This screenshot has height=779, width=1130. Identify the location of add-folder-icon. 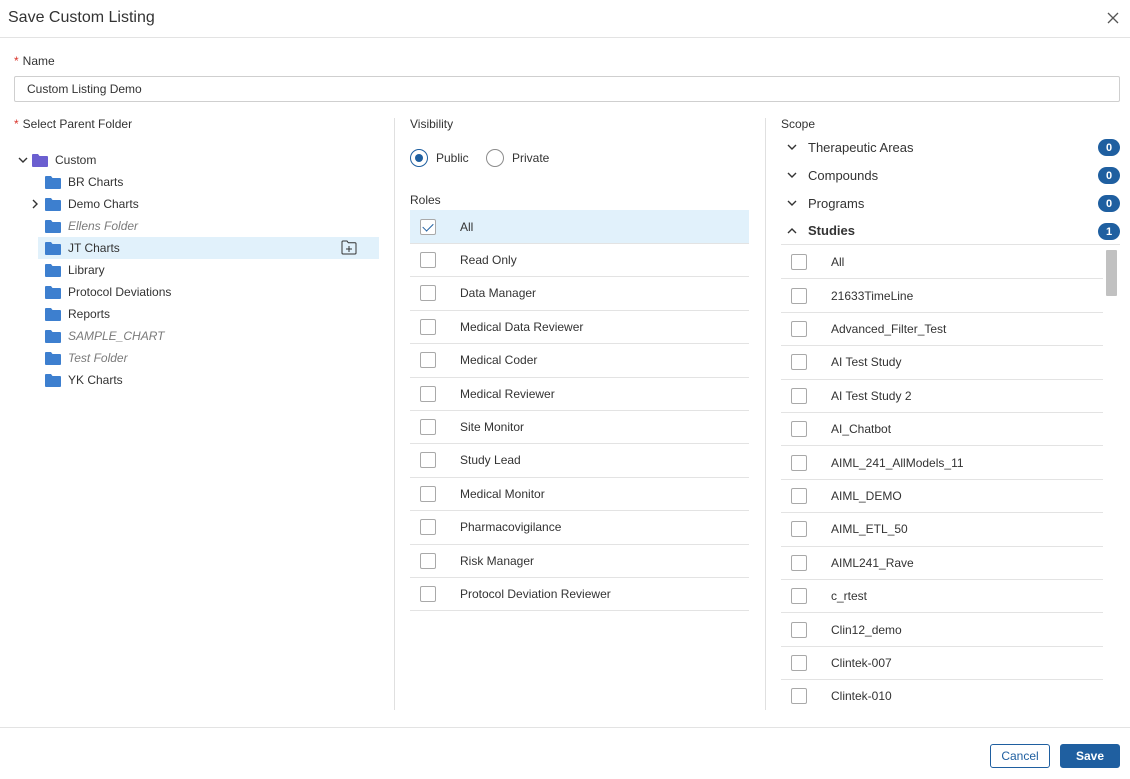
(349, 247).